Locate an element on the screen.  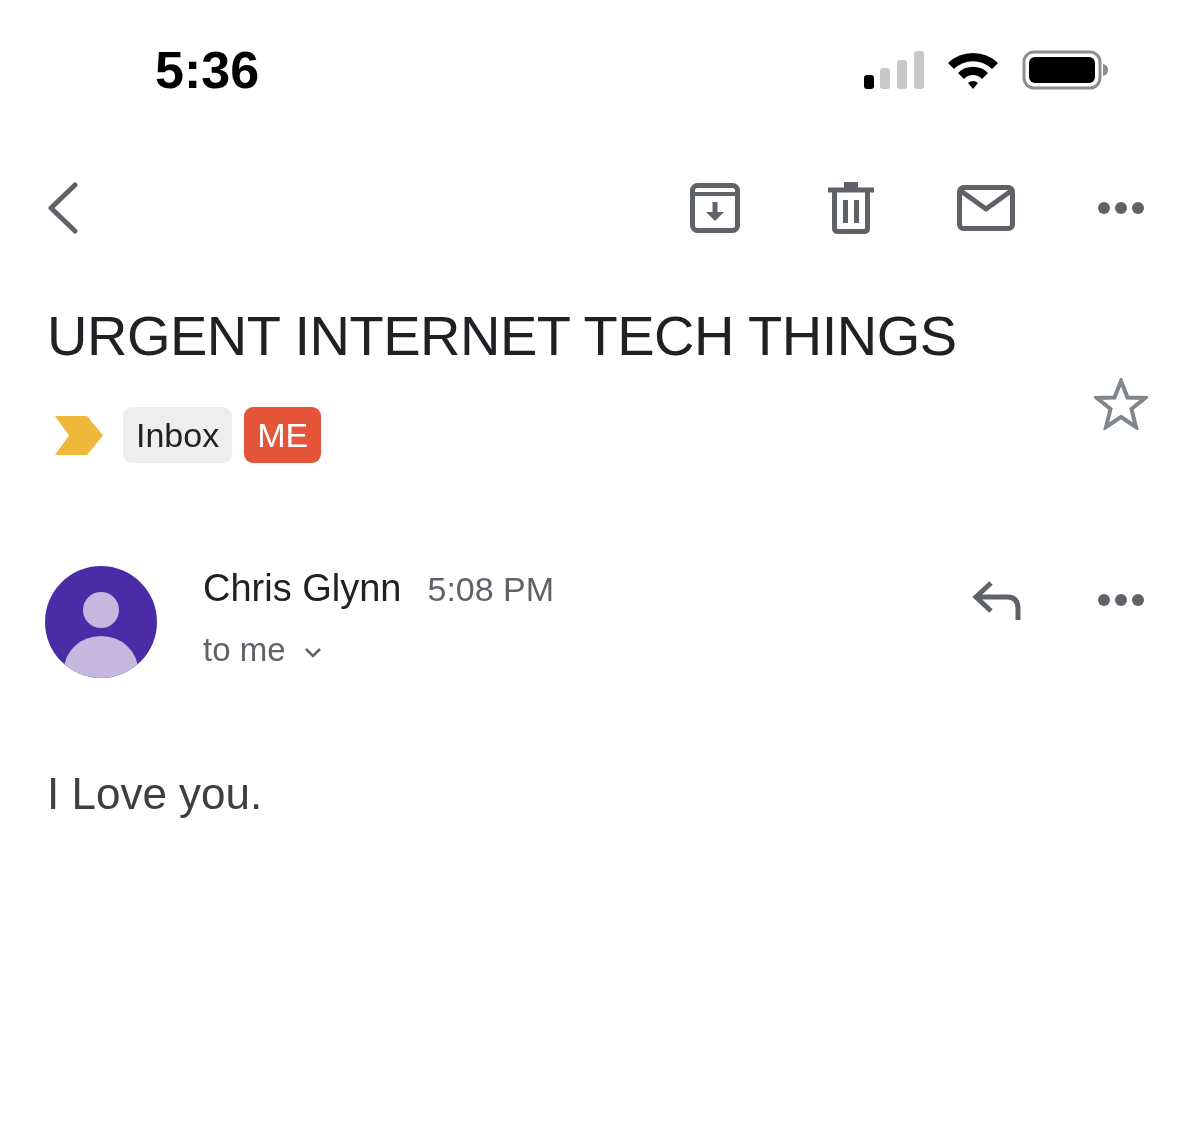
star-icon is located at coordinates (1121, 404).